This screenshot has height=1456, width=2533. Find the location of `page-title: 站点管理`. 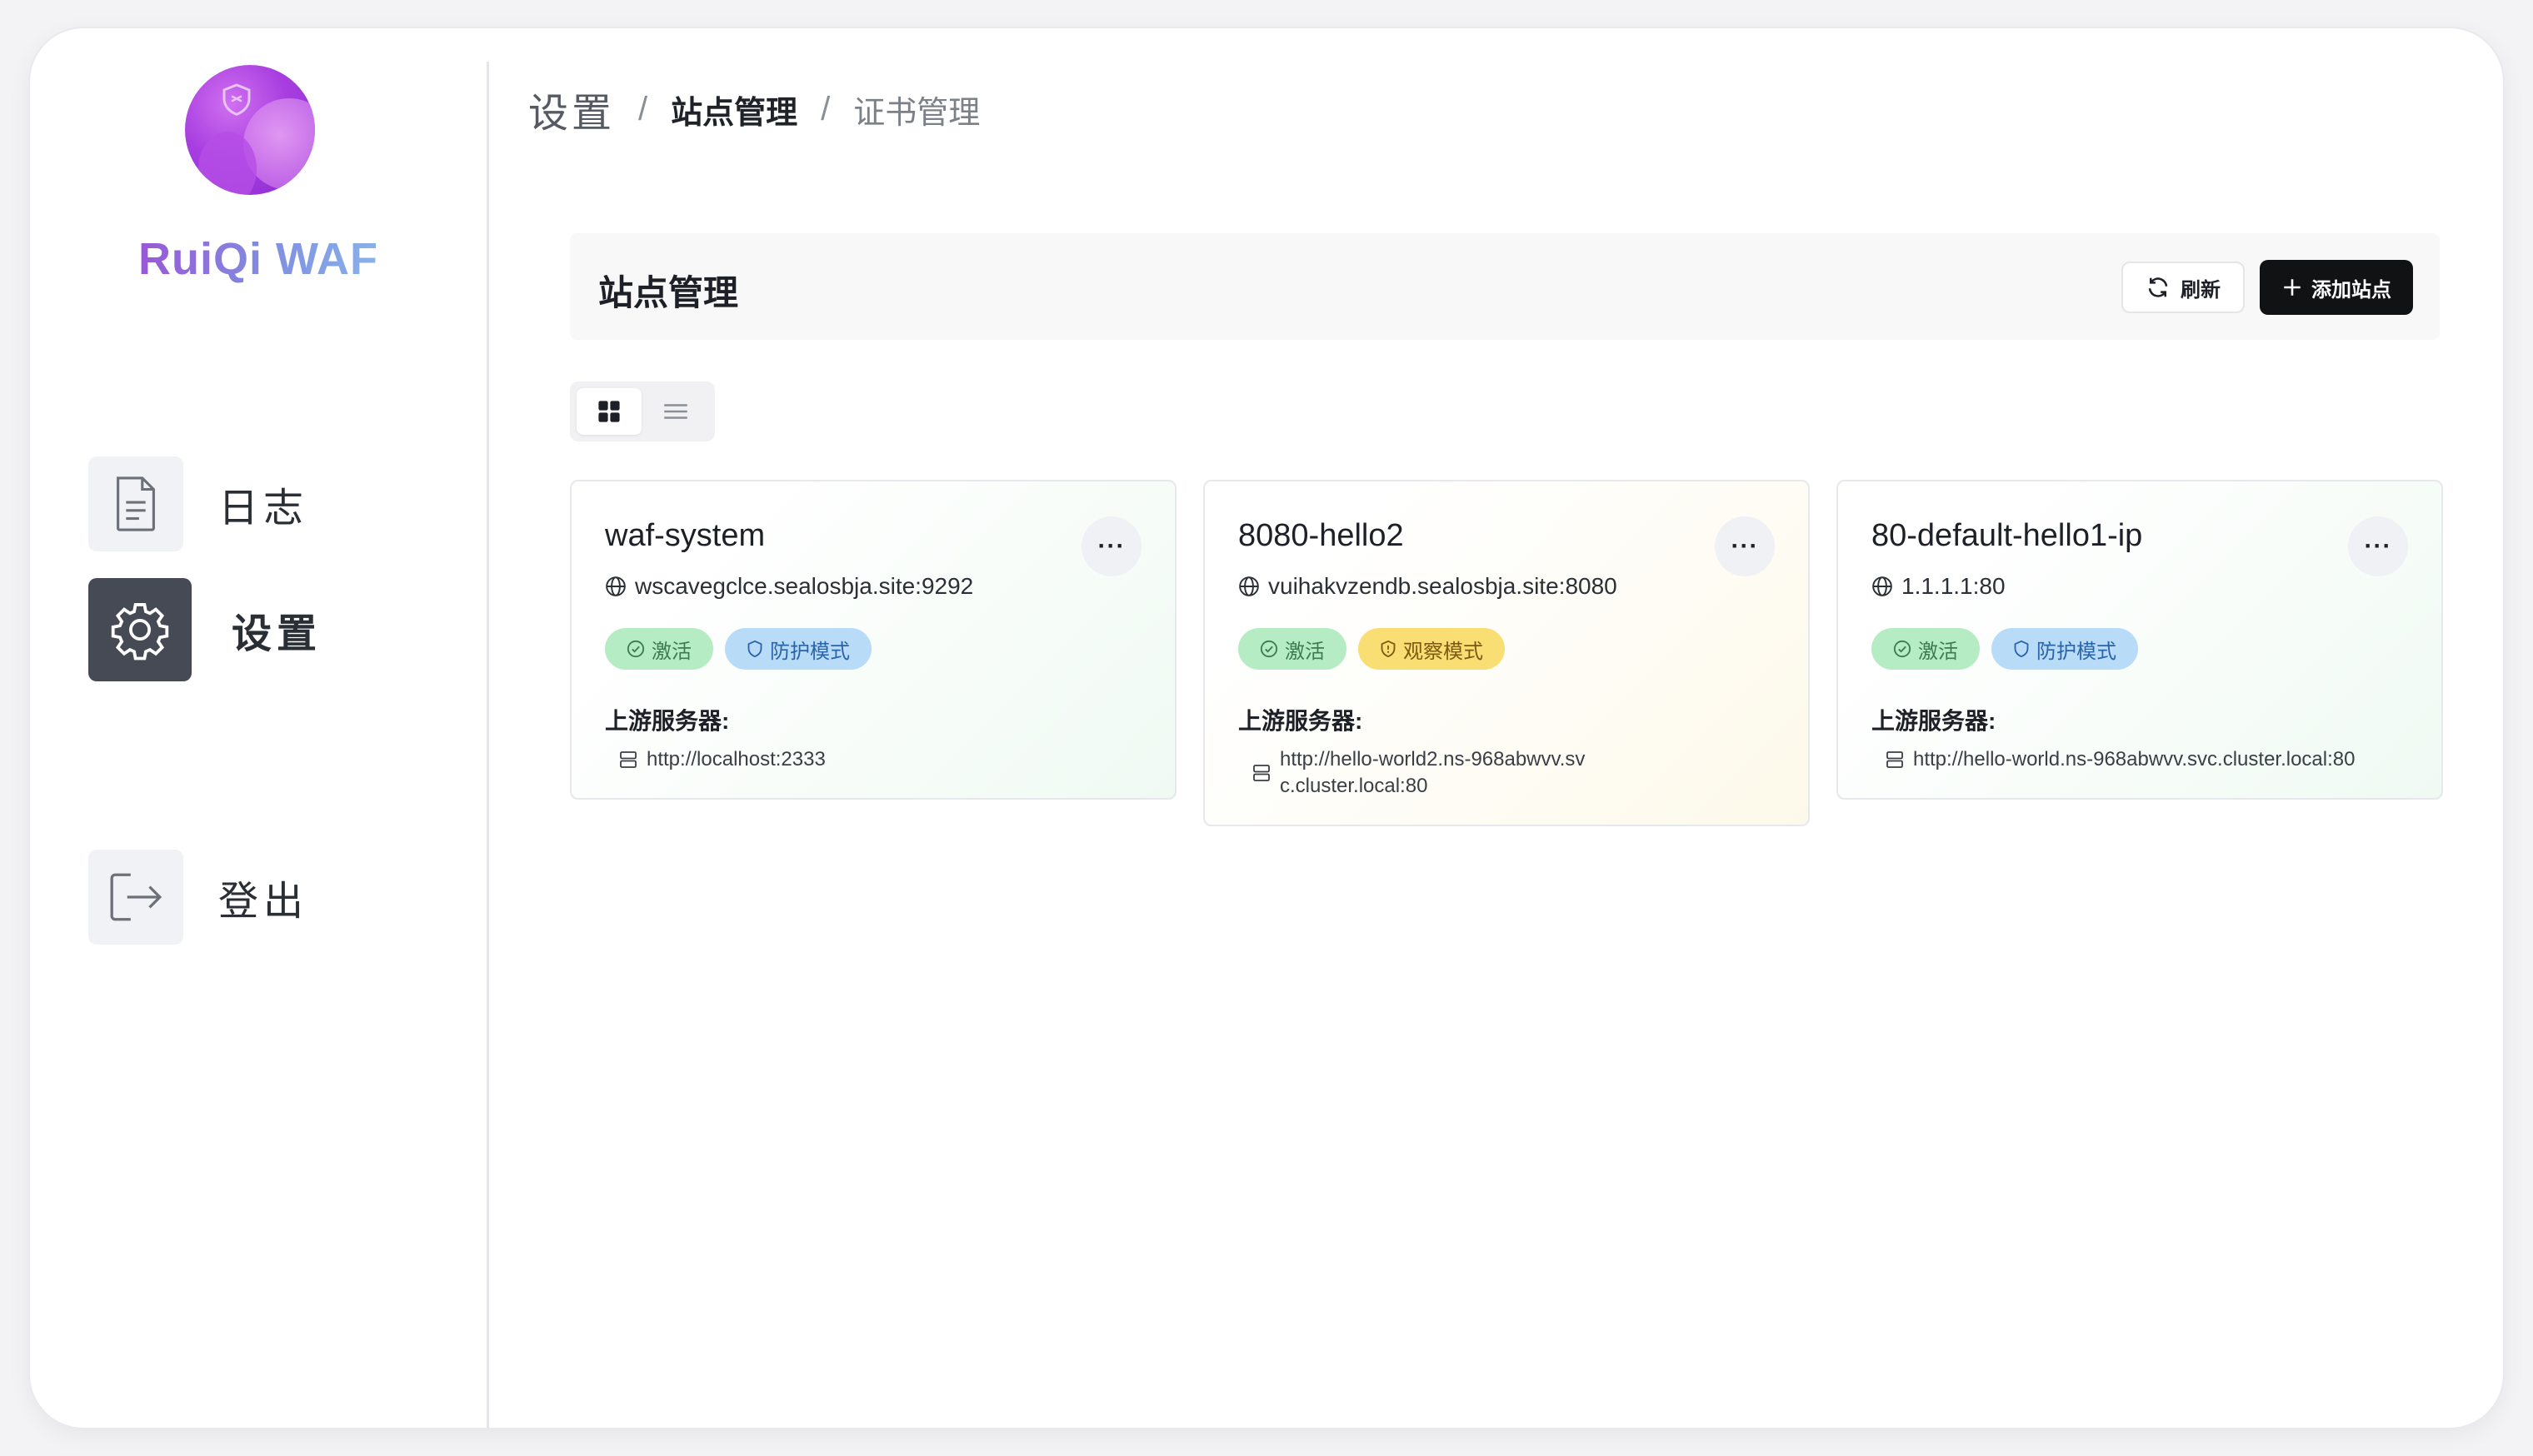

page-title: 站点管理 is located at coordinates (668, 292).